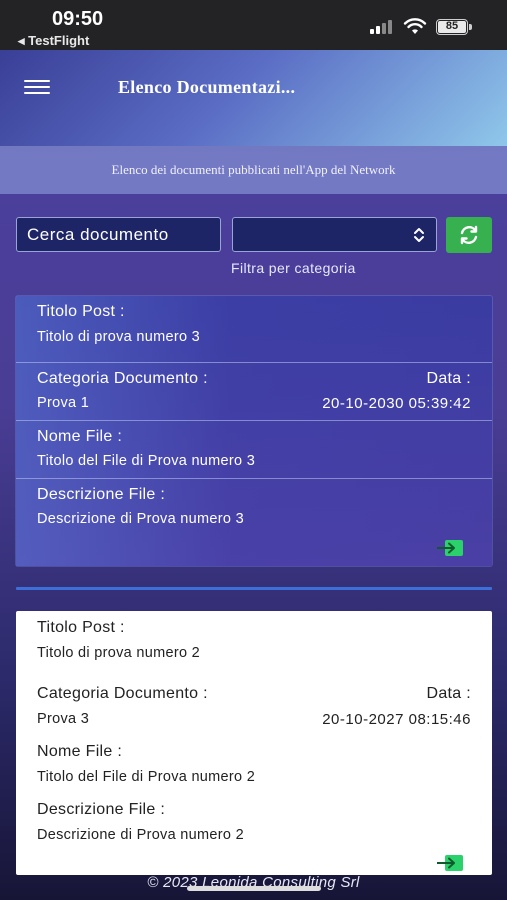 The width and height of the screenshot is (507, 900). I want to click on category-value: Prova 1, so click(63, 403).